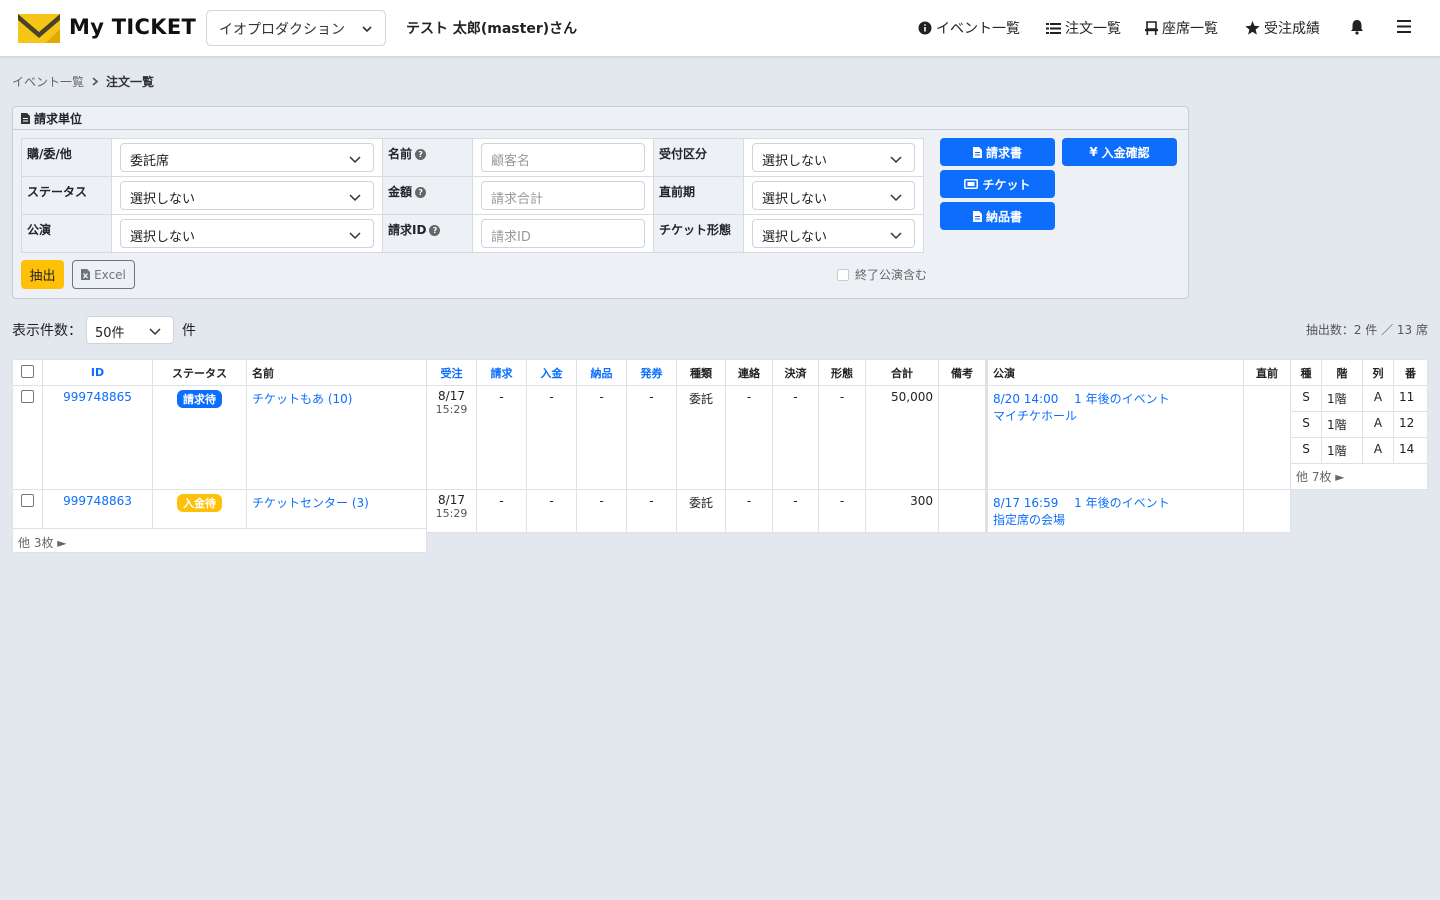 This screenshot has height=900, width=1440. I want to click on invoice-button: 請求書, so click(997, 152).